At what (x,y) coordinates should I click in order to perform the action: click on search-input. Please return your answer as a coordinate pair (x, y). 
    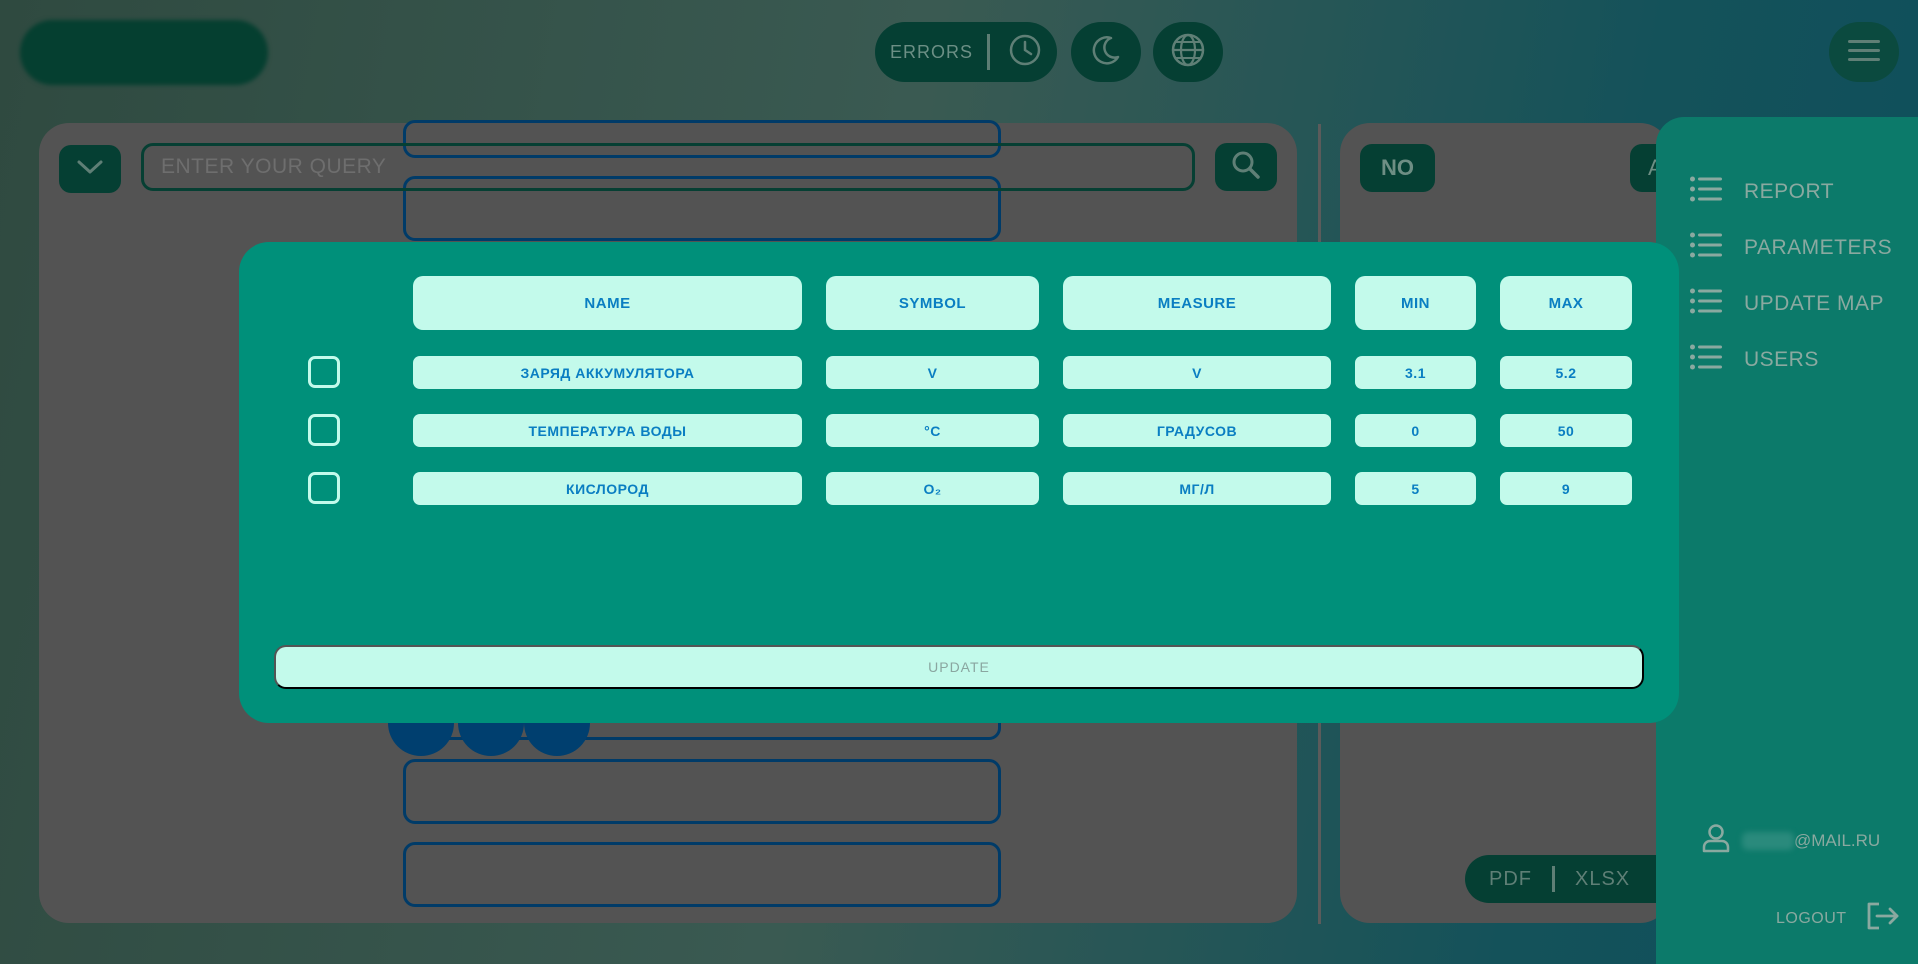
    Looking at the image, I should click on (668, 167).